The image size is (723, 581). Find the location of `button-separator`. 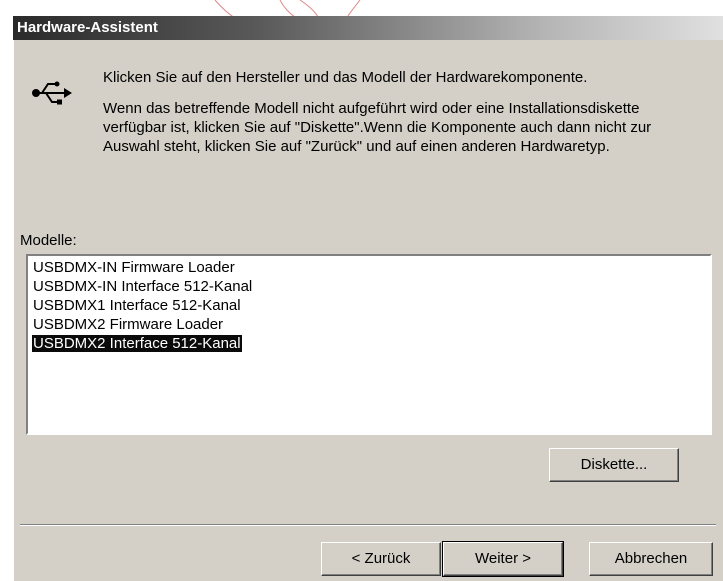

button-separator is located at coordinates (368, 525).